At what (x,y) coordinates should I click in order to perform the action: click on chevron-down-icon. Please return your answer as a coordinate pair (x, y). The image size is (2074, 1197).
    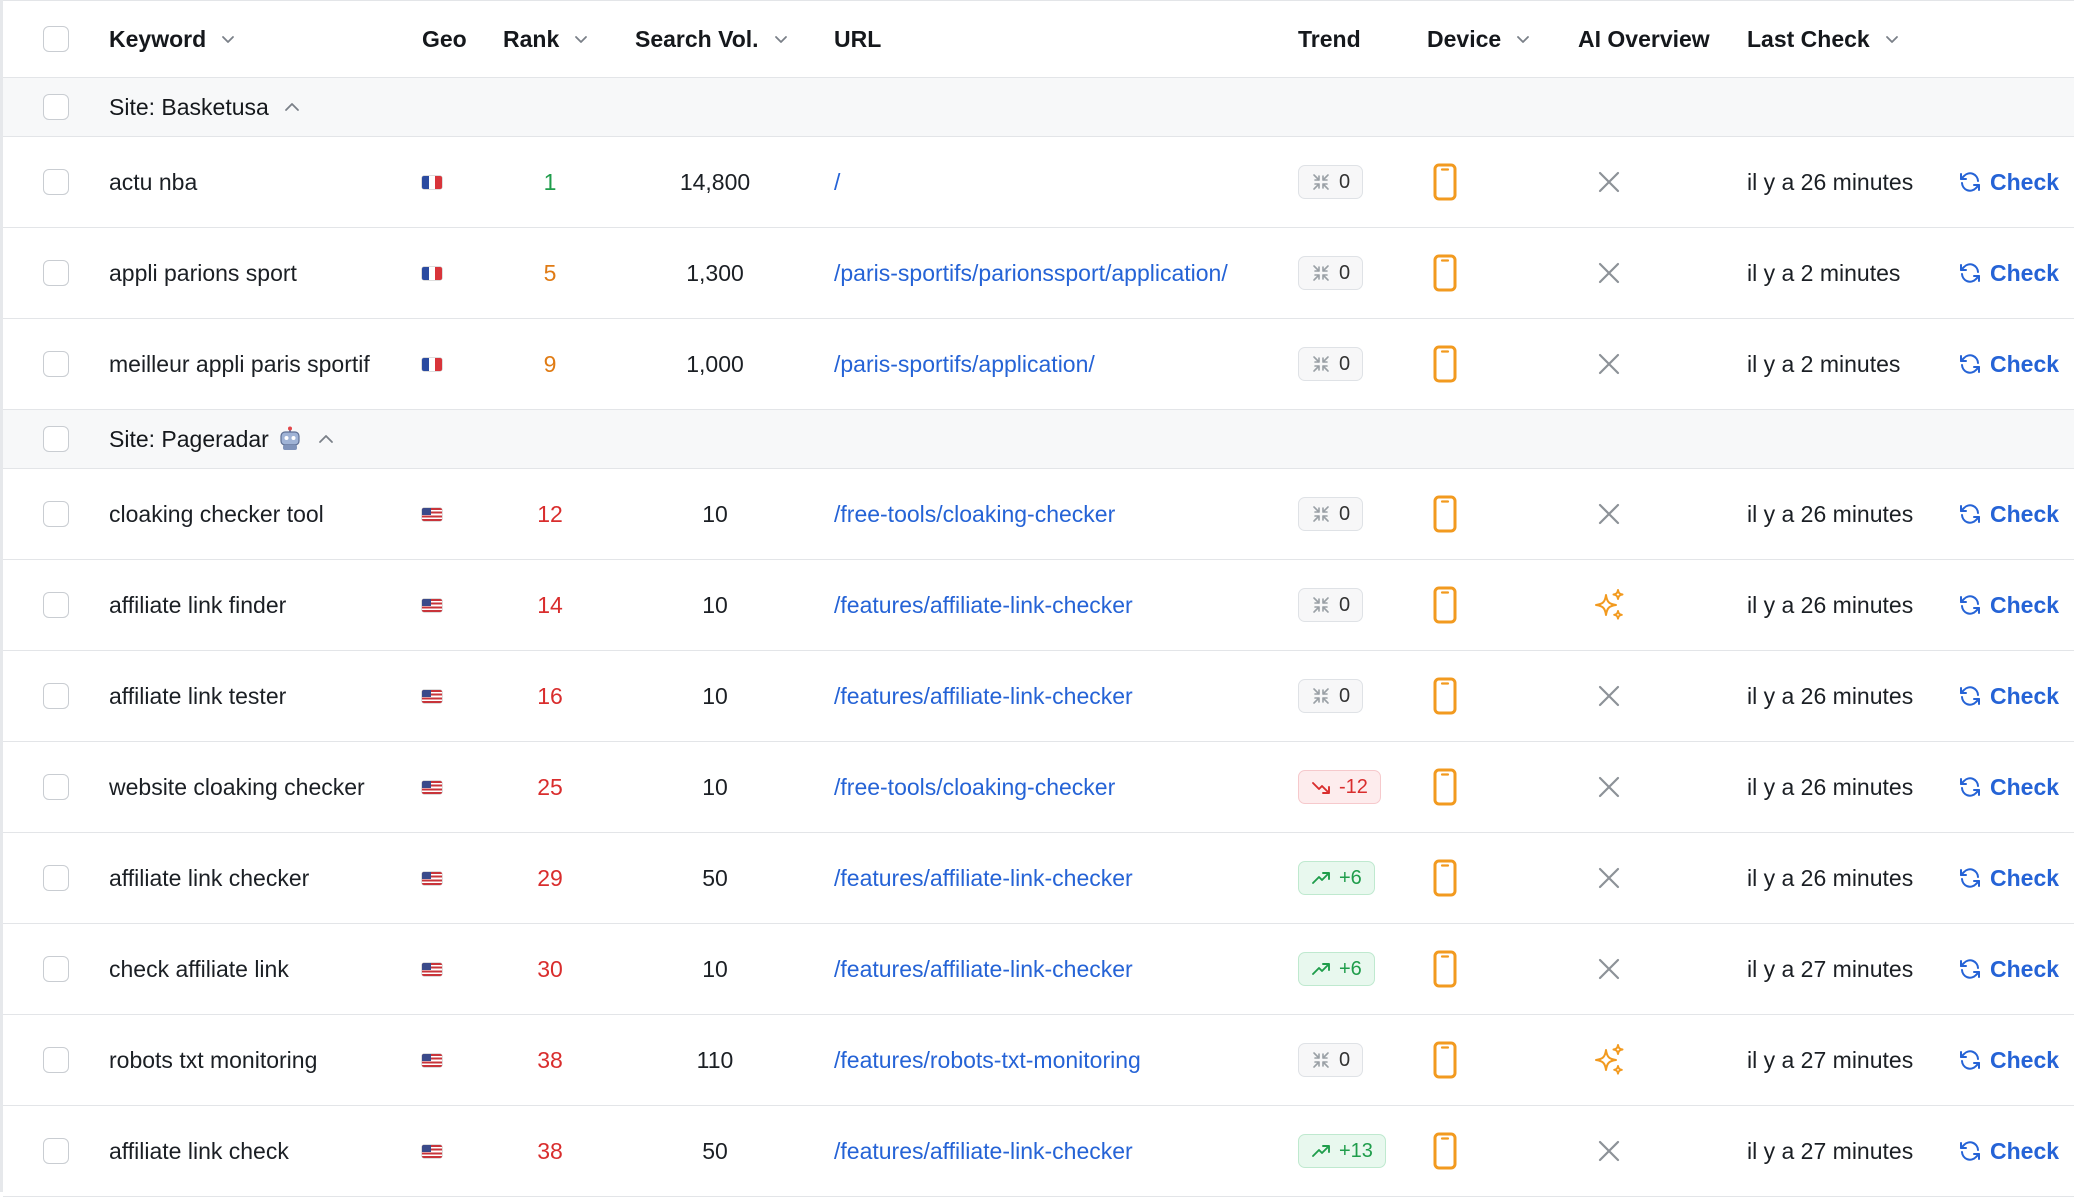
    Looking at the image, I should click on (1523, 39).